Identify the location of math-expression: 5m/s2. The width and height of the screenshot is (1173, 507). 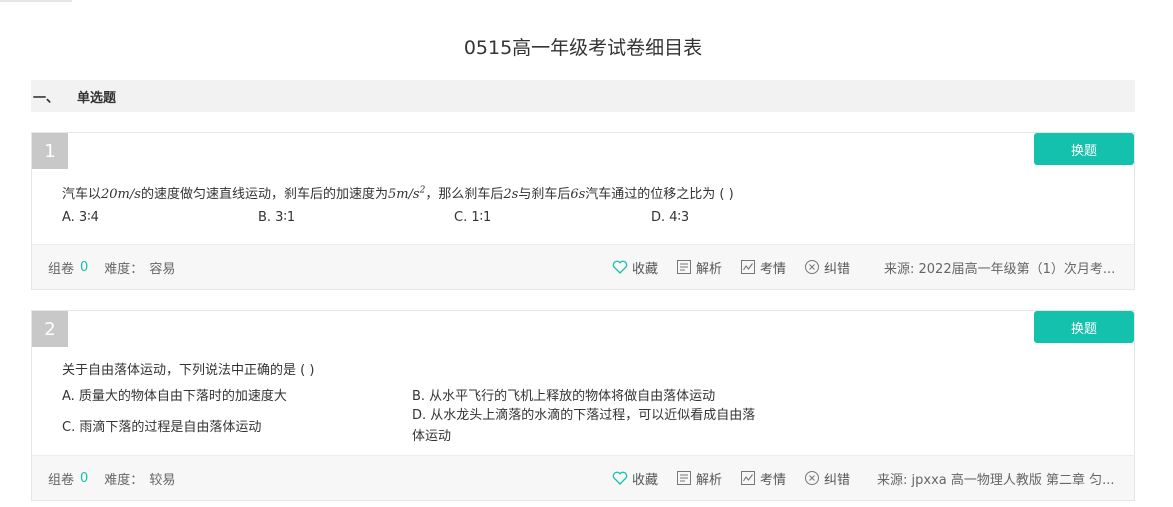
(406, 194).